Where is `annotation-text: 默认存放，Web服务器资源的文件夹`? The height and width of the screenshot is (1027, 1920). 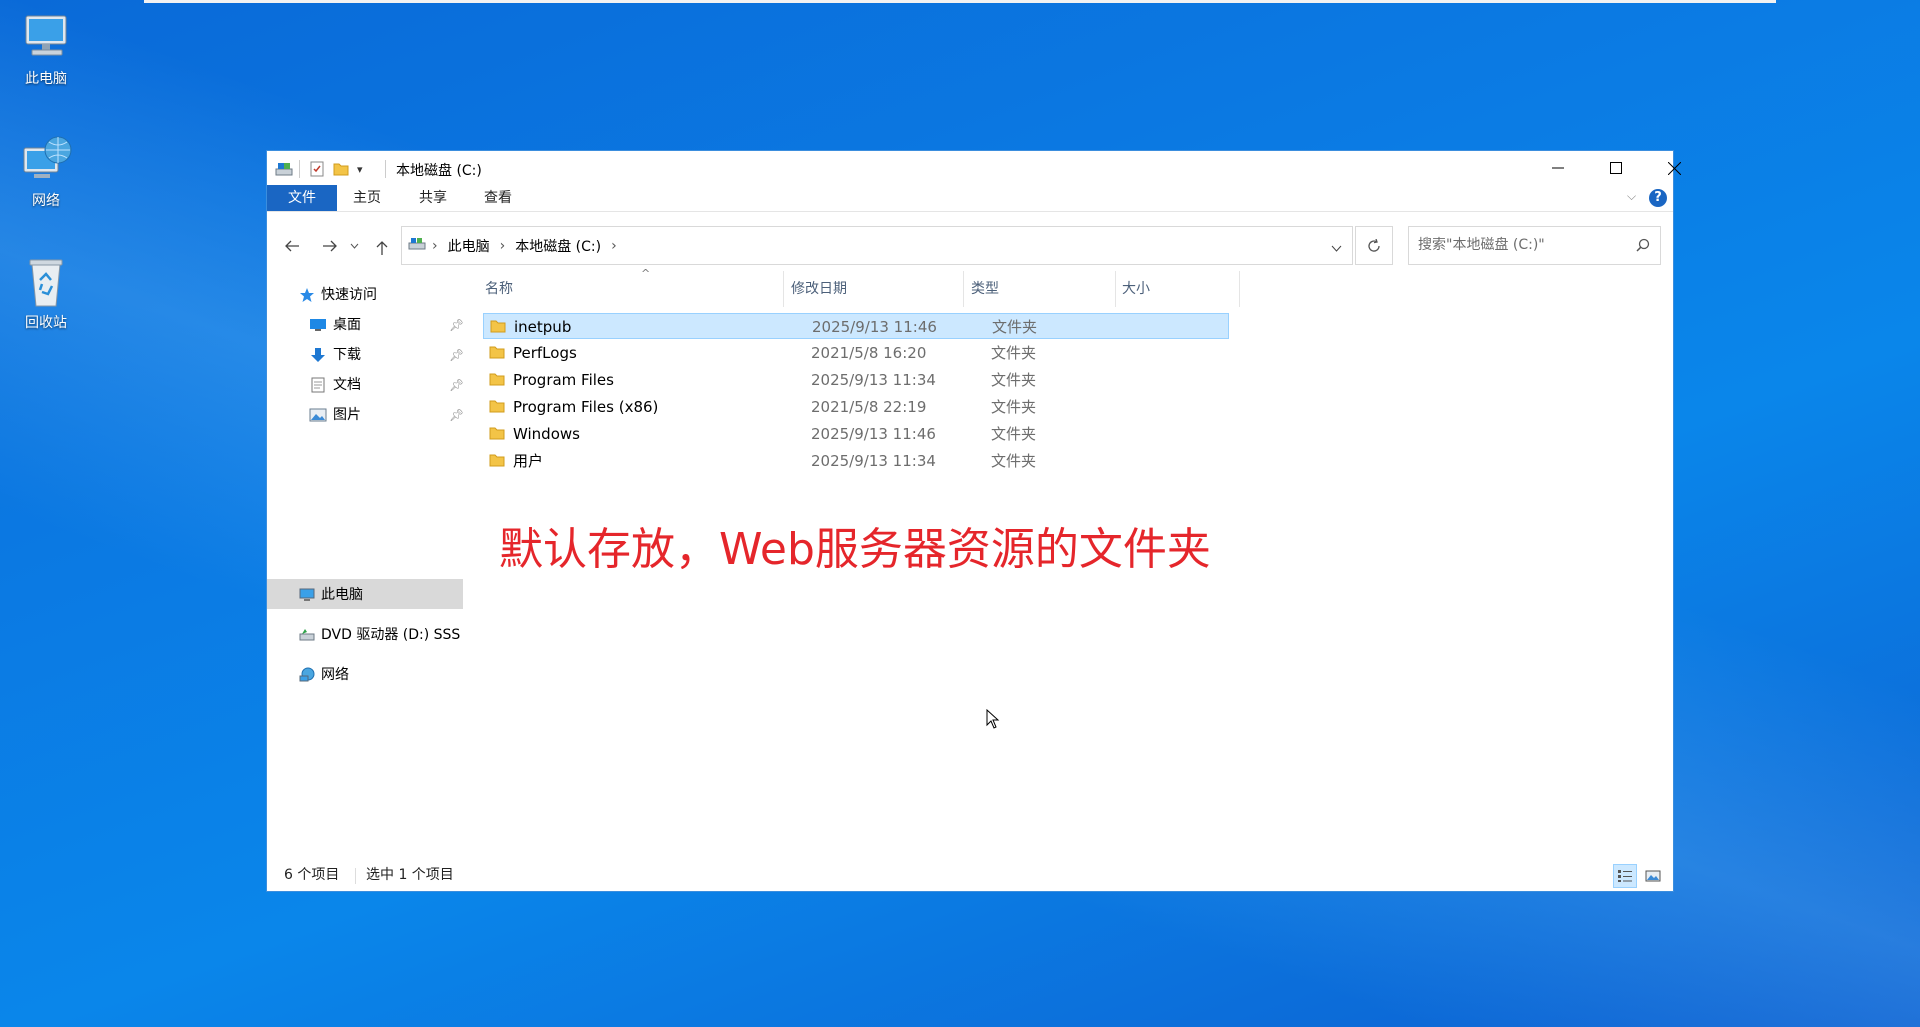
annotation-text: 默认存放，Web服务器资源的文件夹 is located at coordinates (855, 549).